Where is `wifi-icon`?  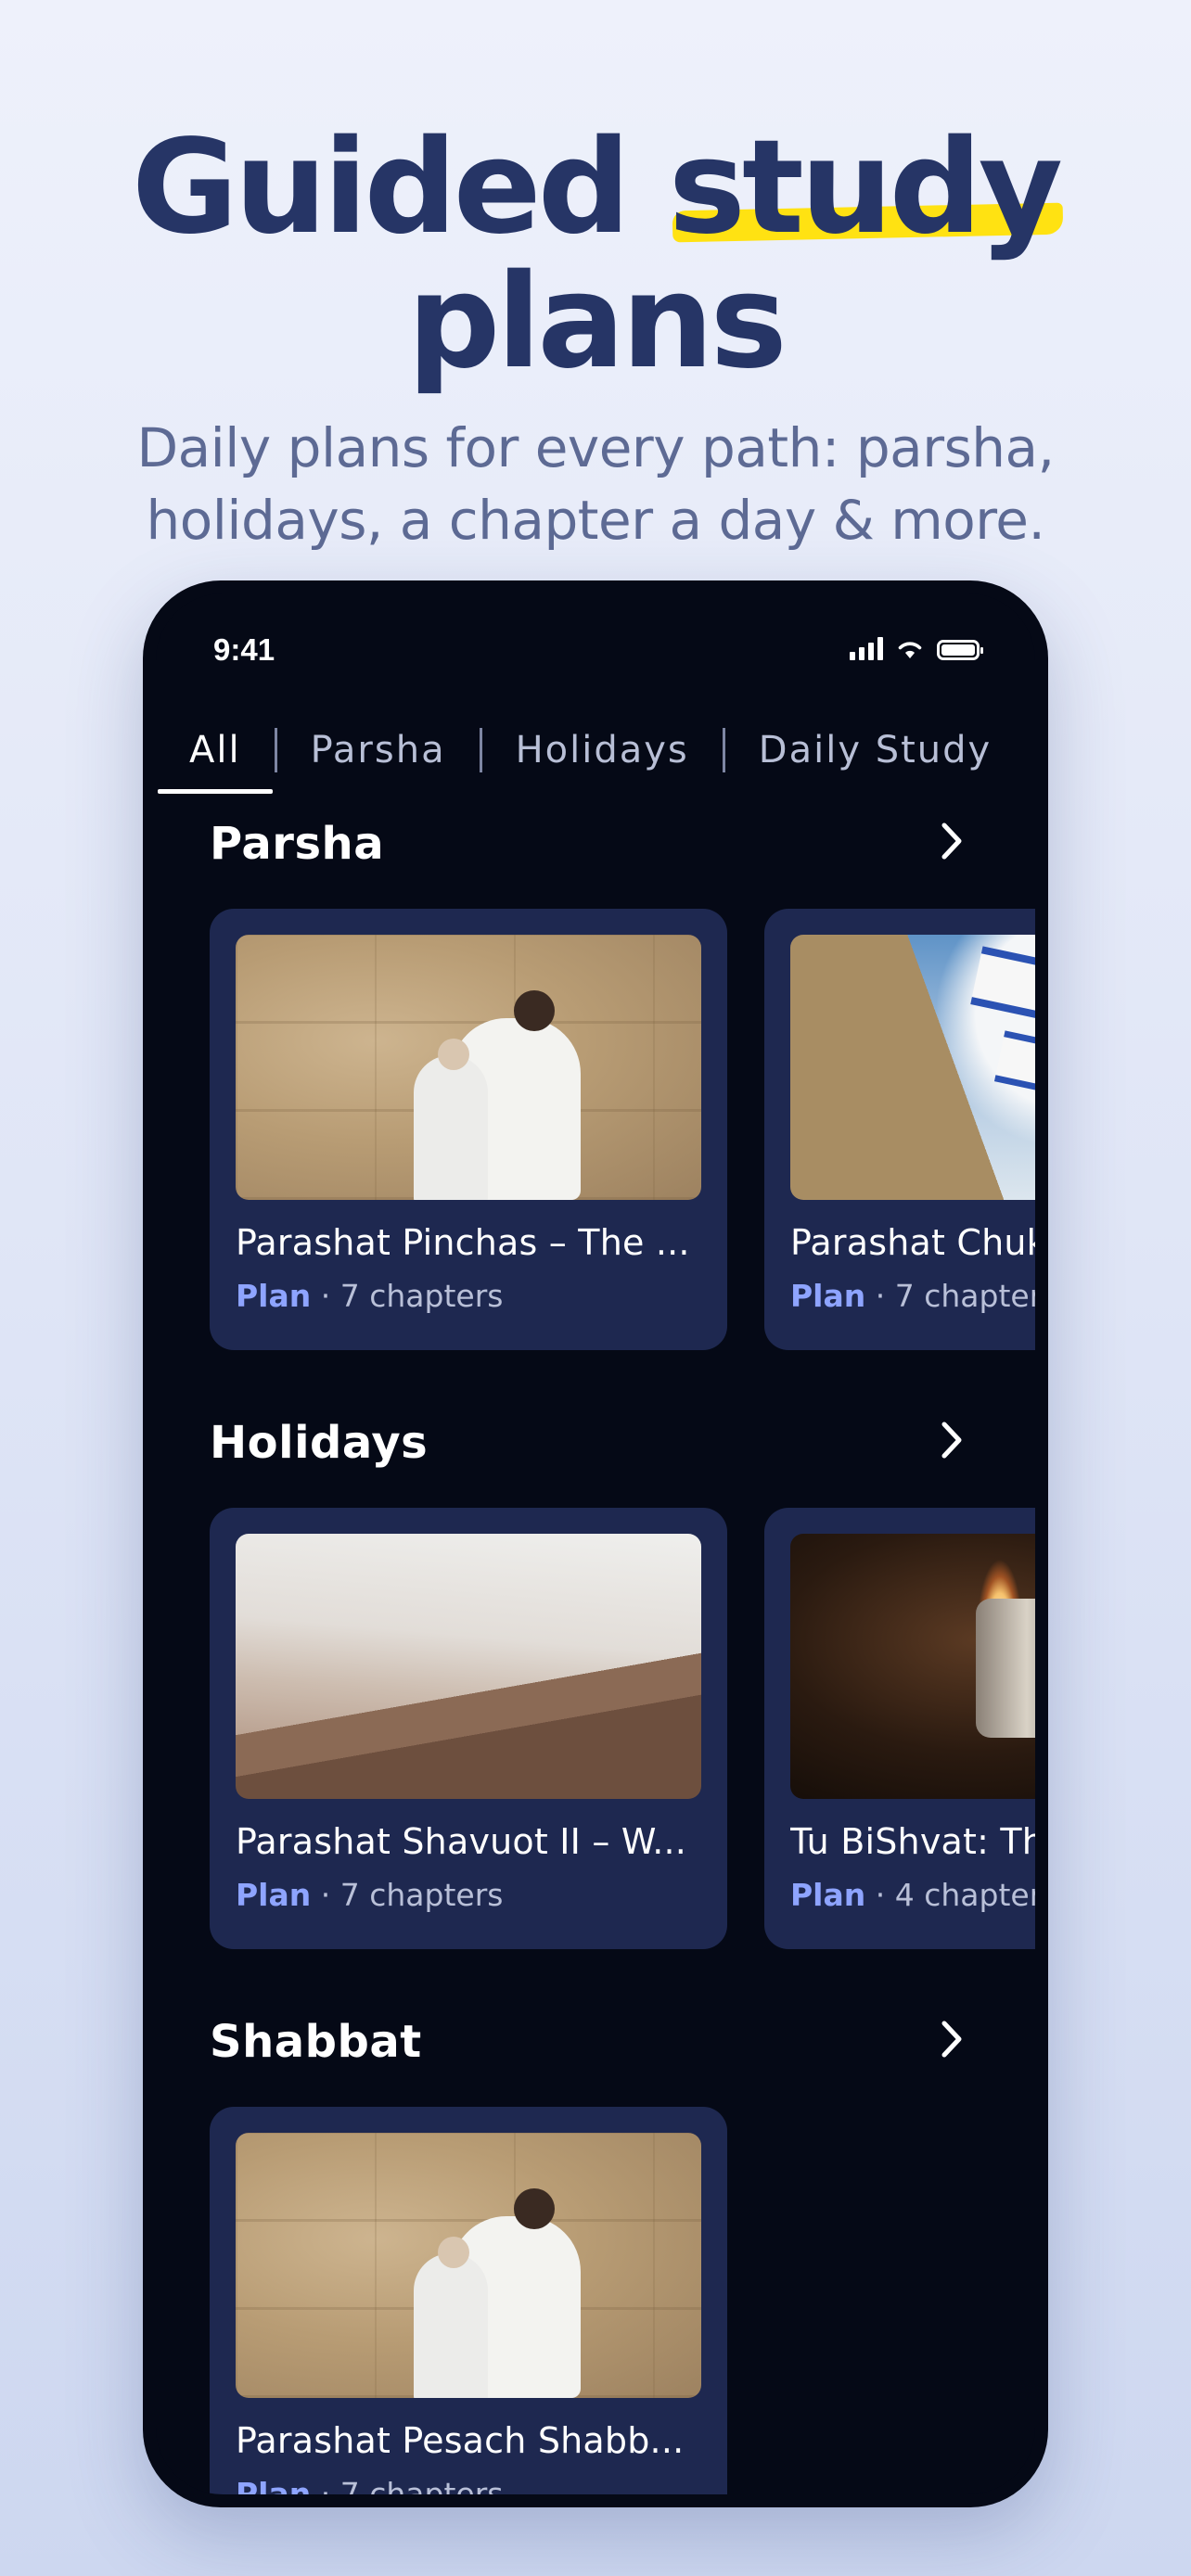
wifi-icon is located at coordinates (910, 650).